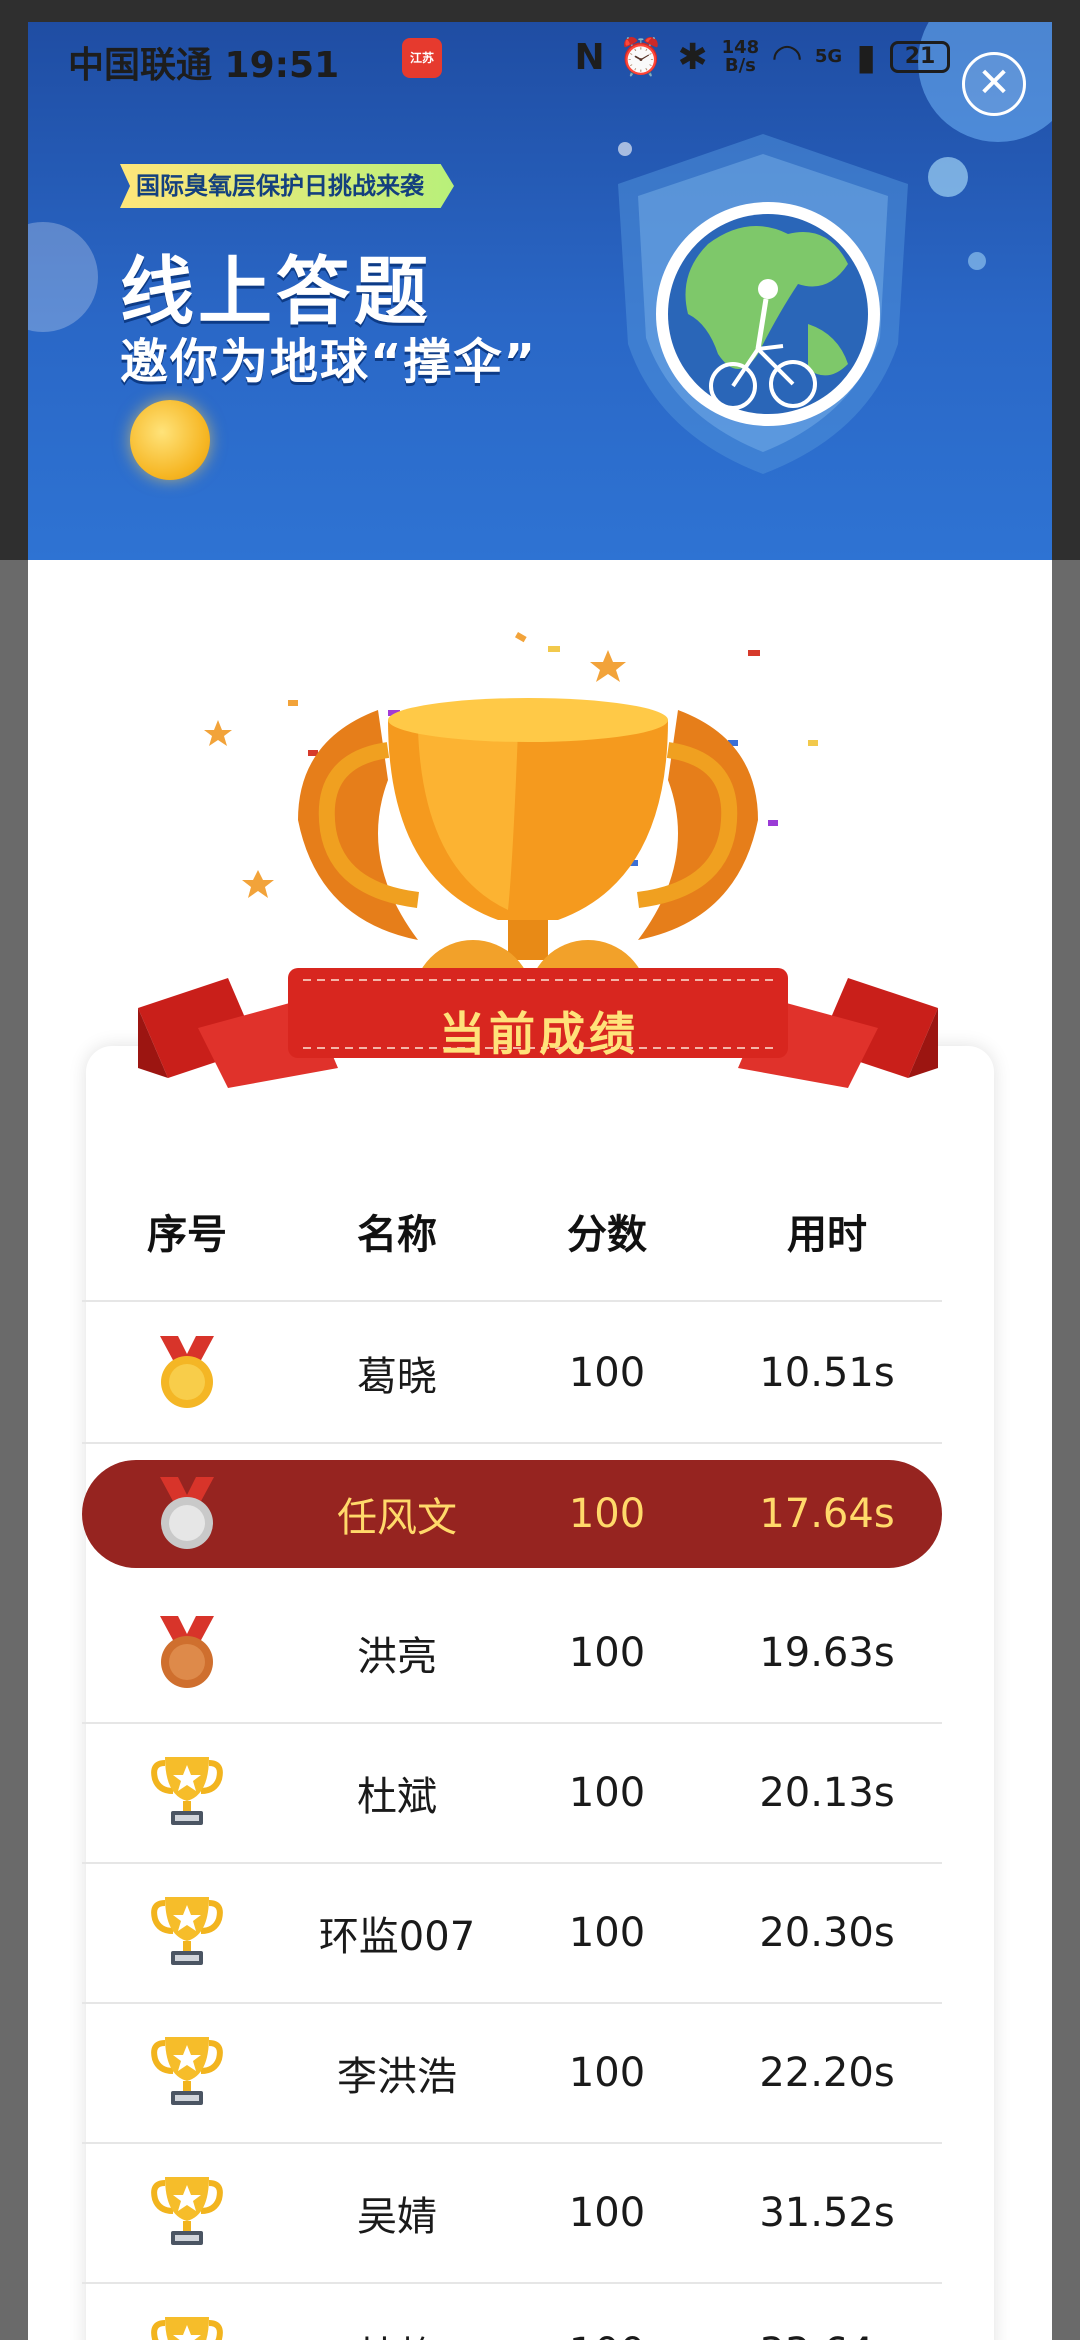  What do you see at coordinates (397, 1797) in the screenshot?
I see `row-name: 杜斌` at bounding box center [397, 1797].